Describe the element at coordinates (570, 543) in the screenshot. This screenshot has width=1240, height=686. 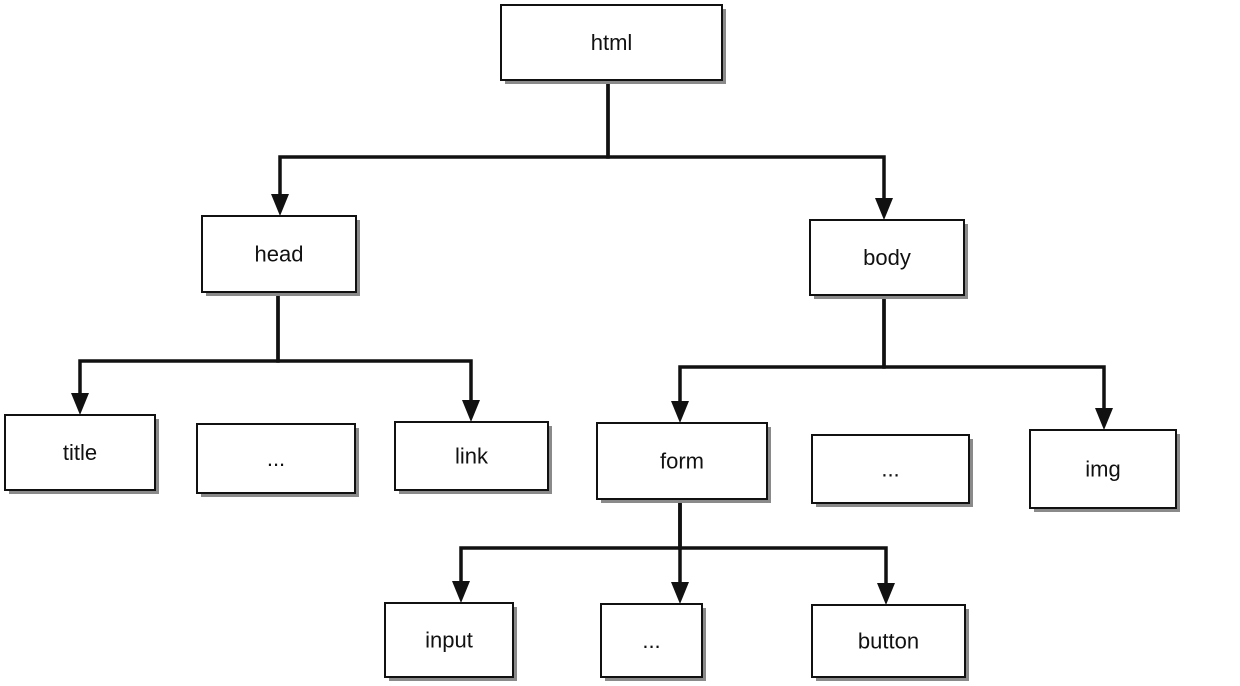
I see `edge-form-to-input` at that location.